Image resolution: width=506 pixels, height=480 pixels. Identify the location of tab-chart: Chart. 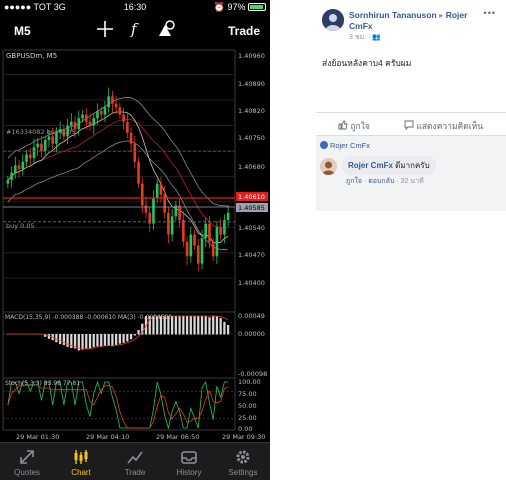
(81, 461).